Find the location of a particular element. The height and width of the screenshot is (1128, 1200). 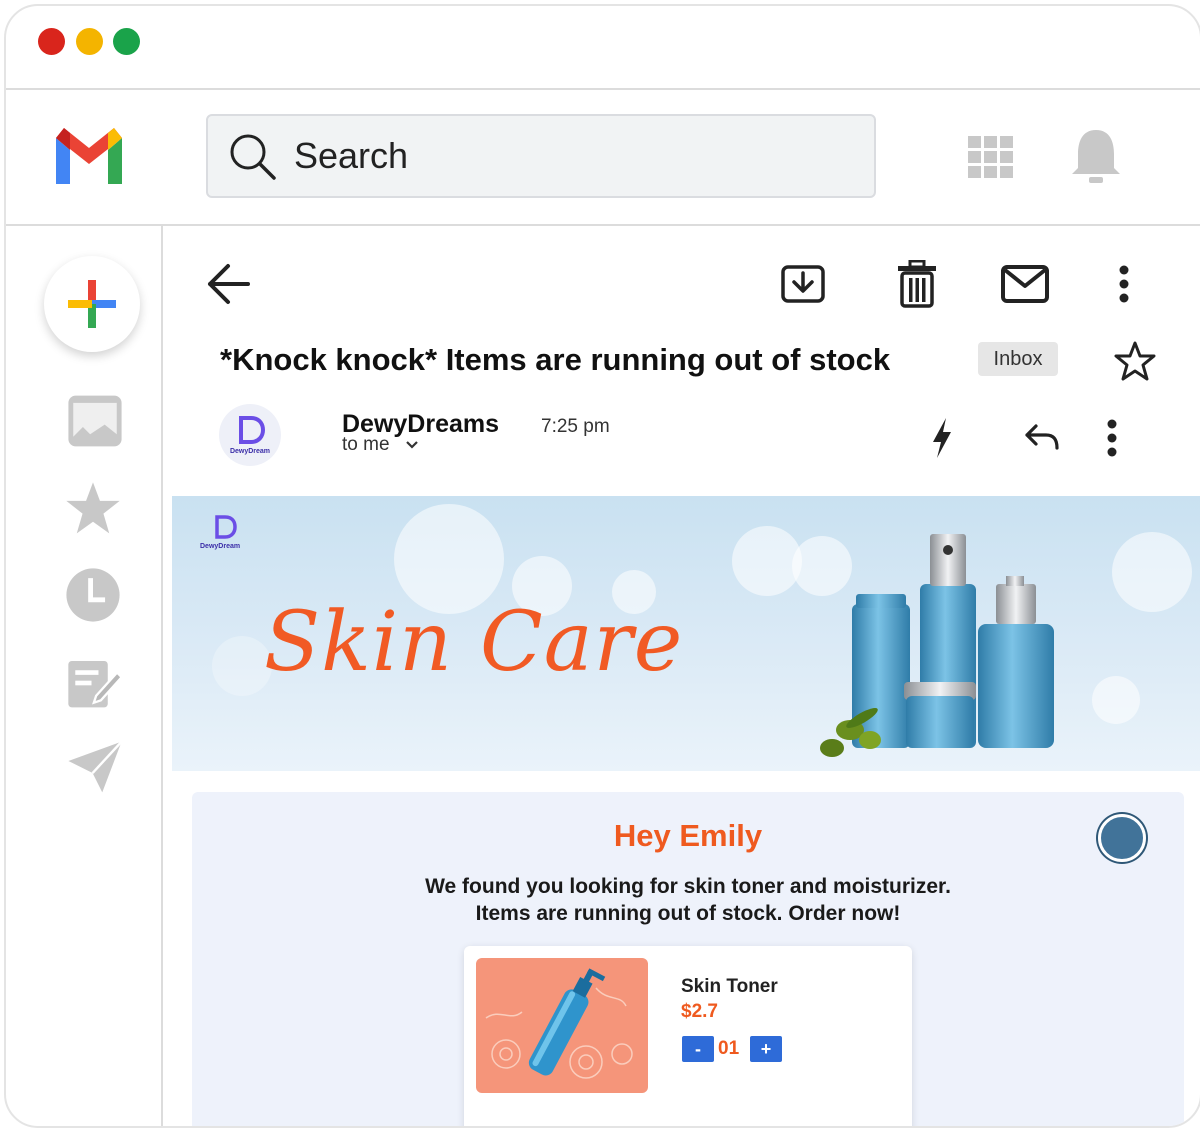

increase-quantity-button: + is located at coordinates (766, 1049).